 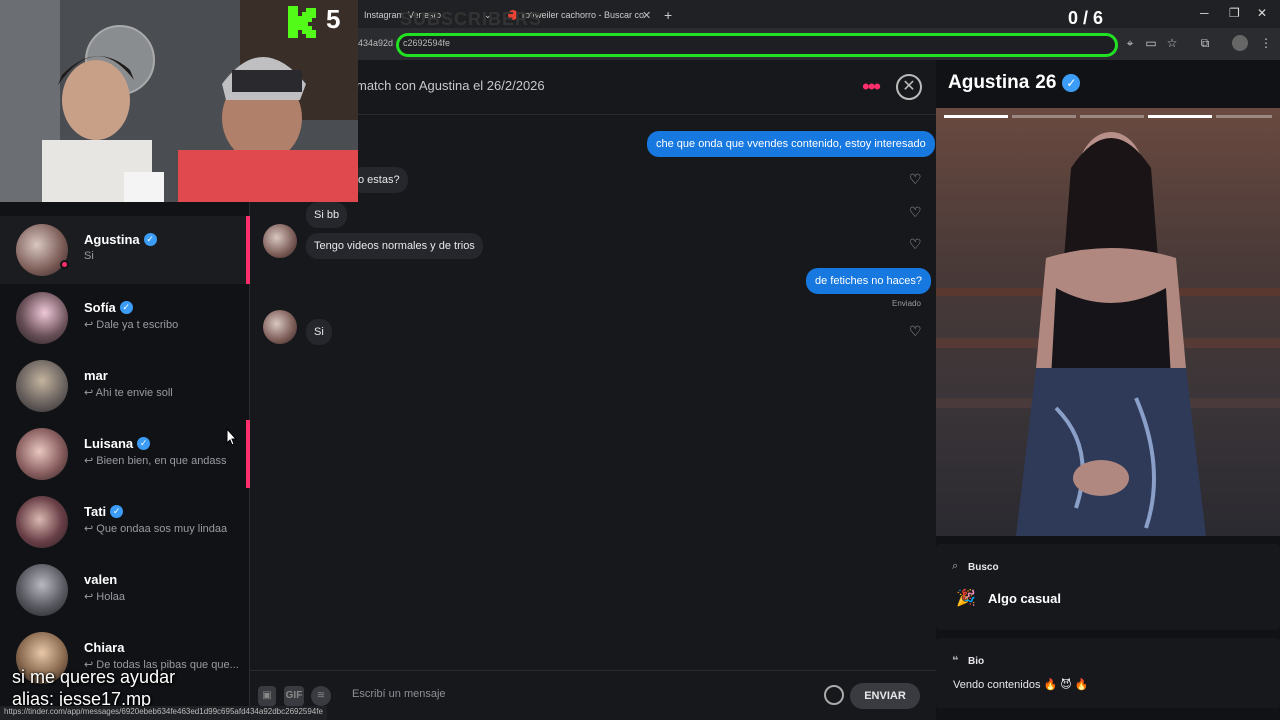 What do you see at coordinates (976, 661) in the screenshot?
I see `bio-label: Bio` at bounding box center [976, 661].